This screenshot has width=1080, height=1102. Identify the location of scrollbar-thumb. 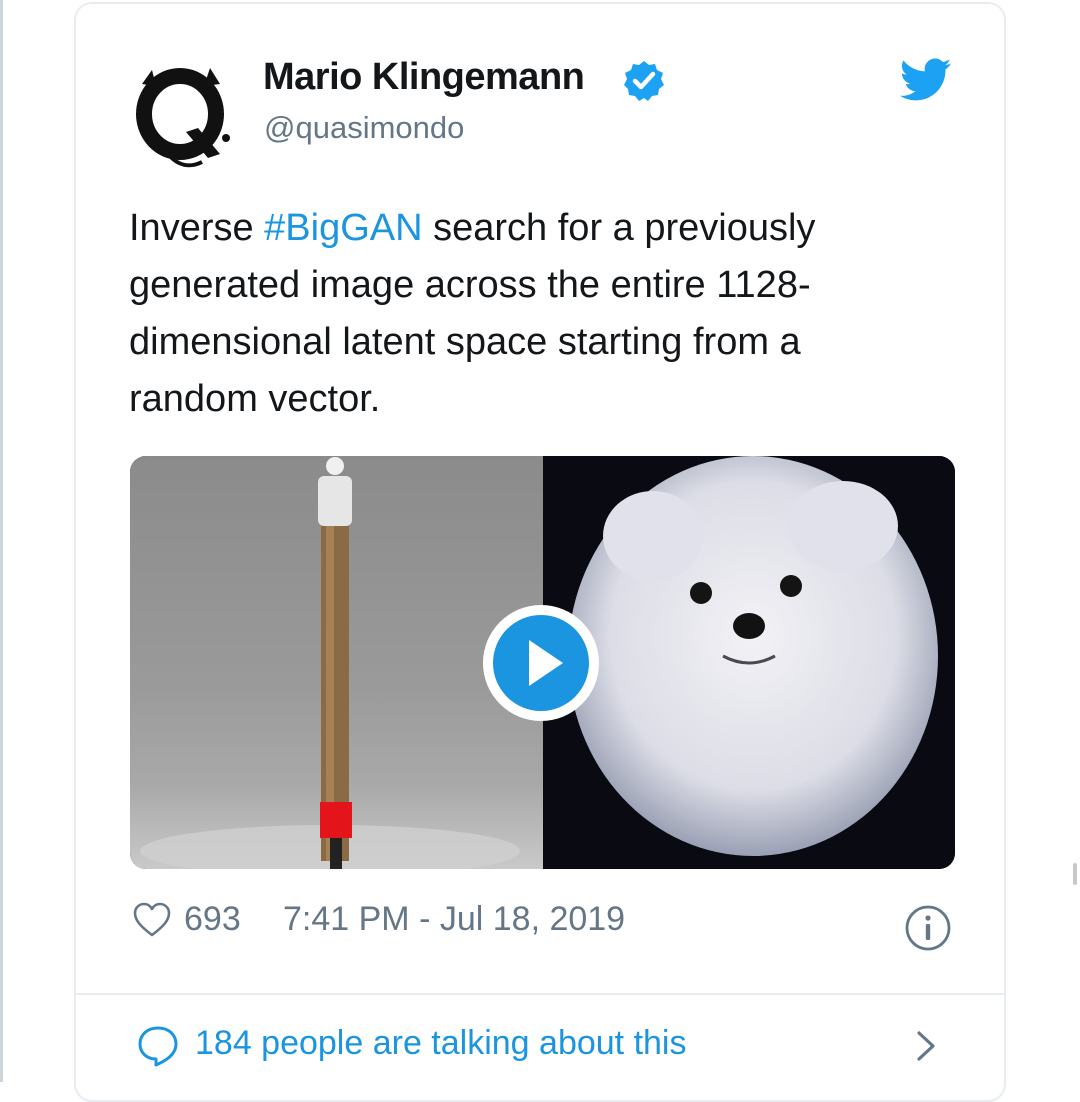
(1075, 874).